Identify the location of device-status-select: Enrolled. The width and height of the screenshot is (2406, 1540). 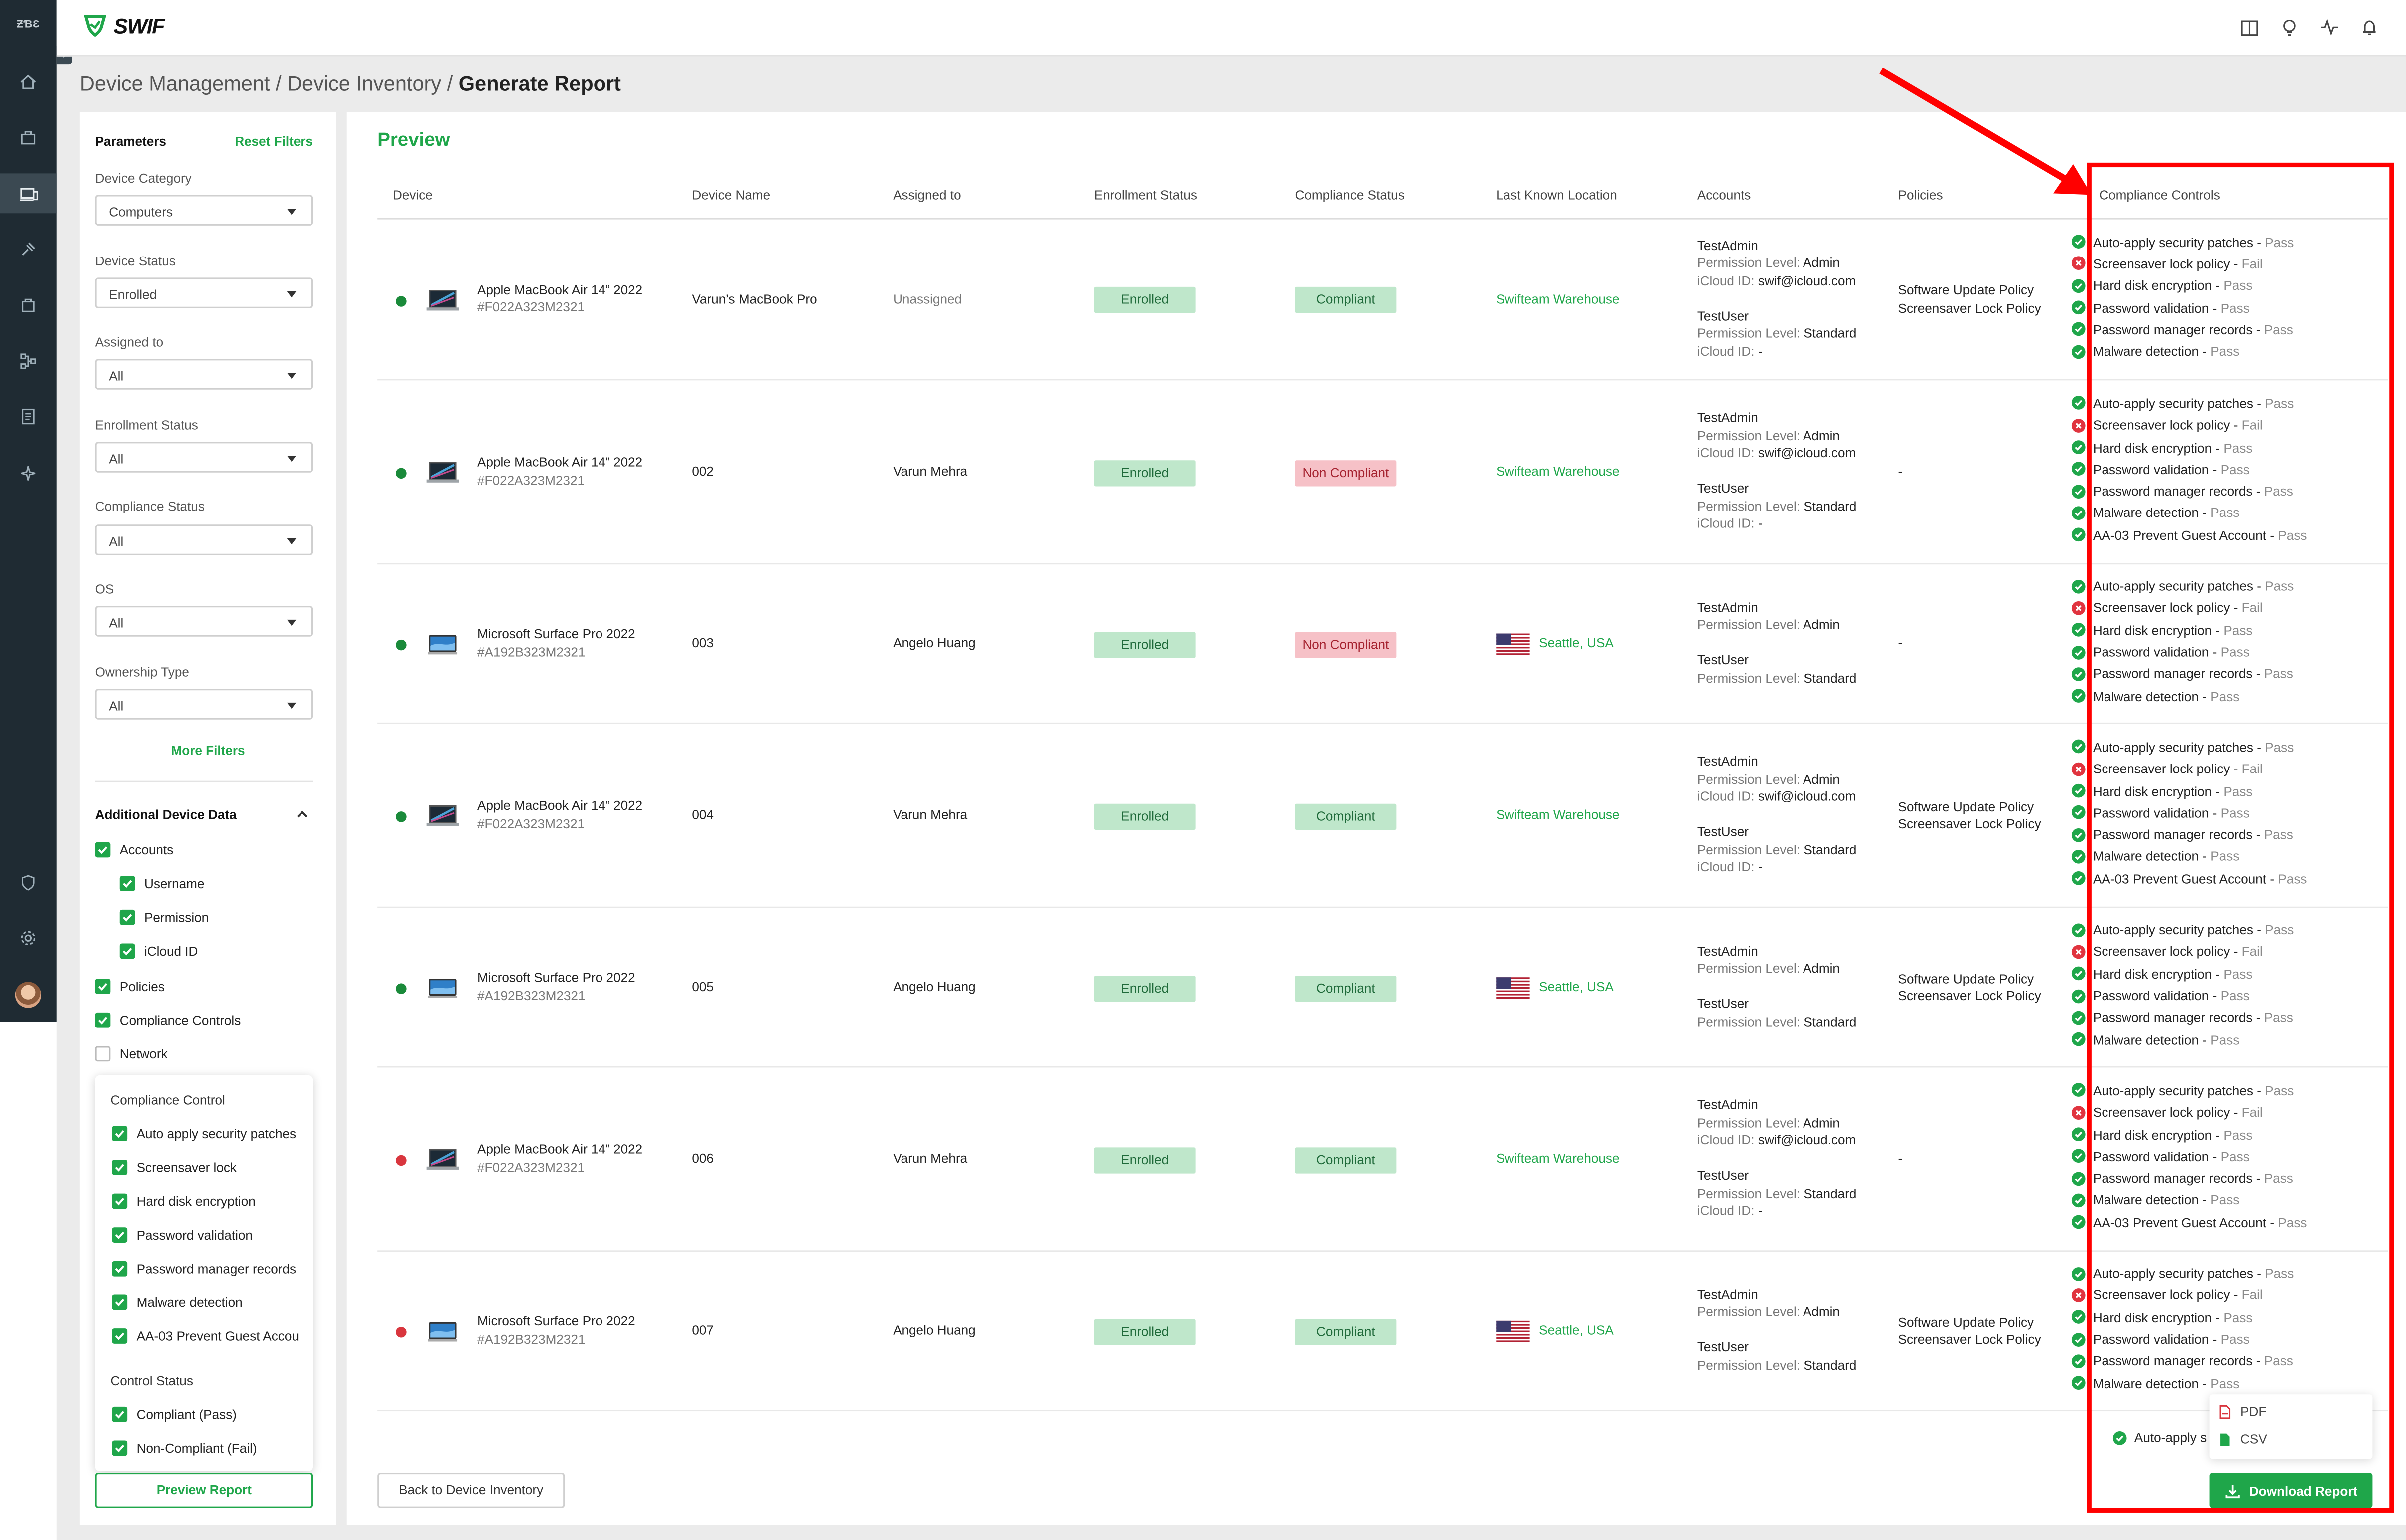
(204, 292).